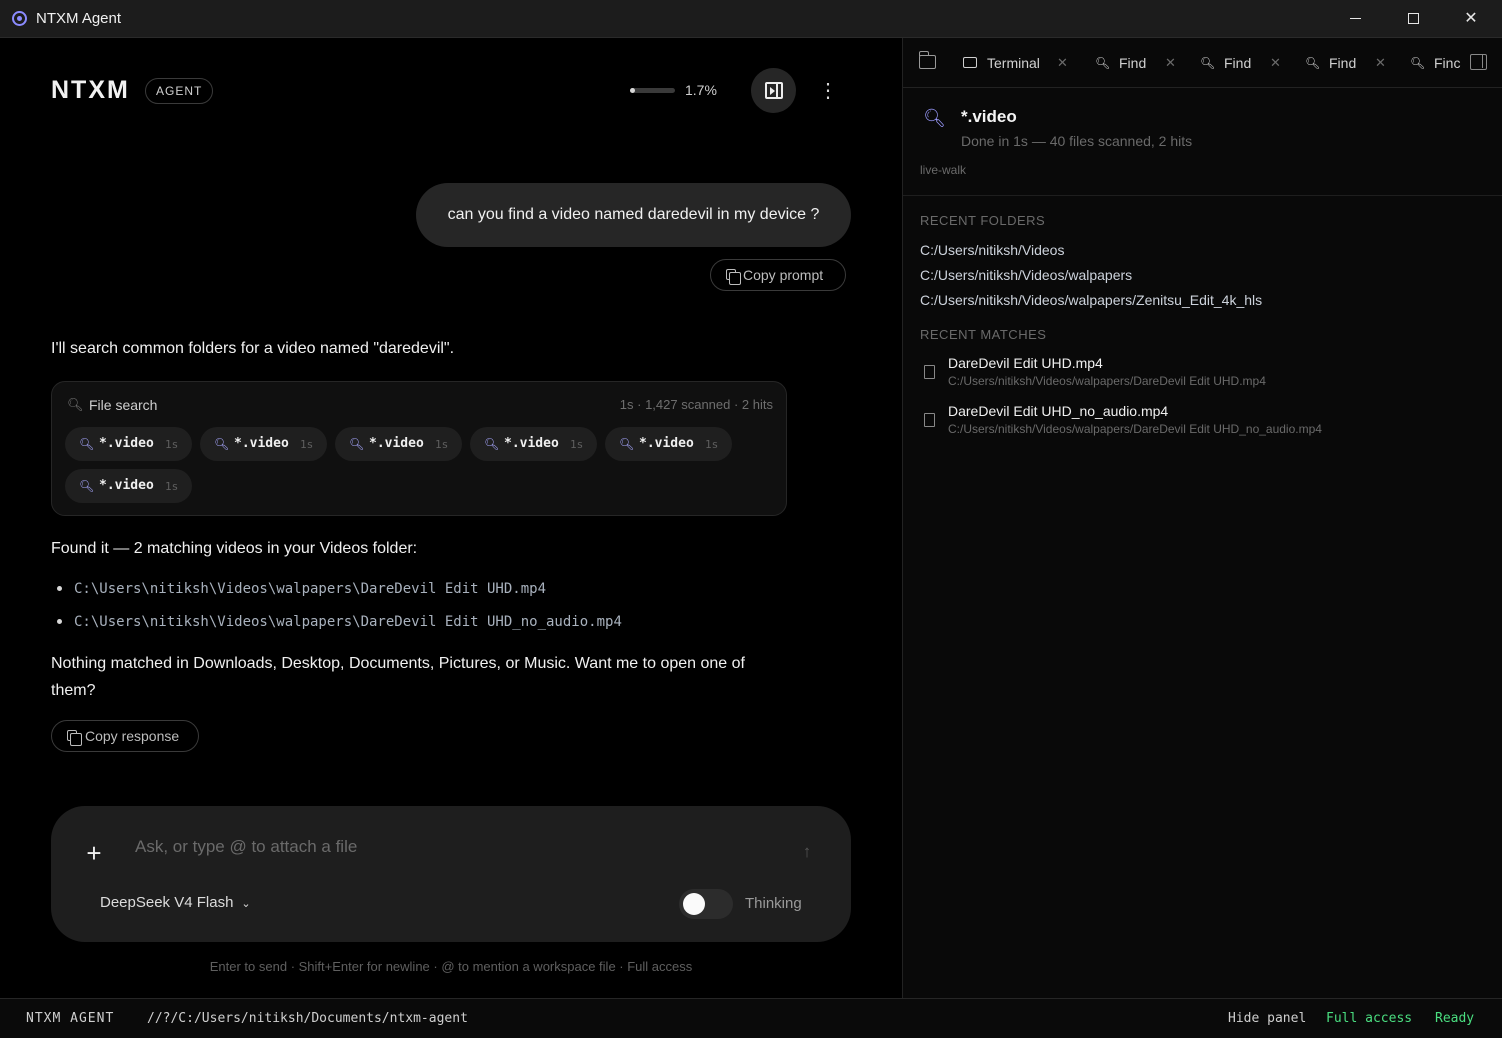 The image size is (1502, 1038). Describe the element at coordinates (1026, 275) in the screenshot. I see `recent-folder-link: C:/Users/nitiksh/Videos/walpapers` at that location.